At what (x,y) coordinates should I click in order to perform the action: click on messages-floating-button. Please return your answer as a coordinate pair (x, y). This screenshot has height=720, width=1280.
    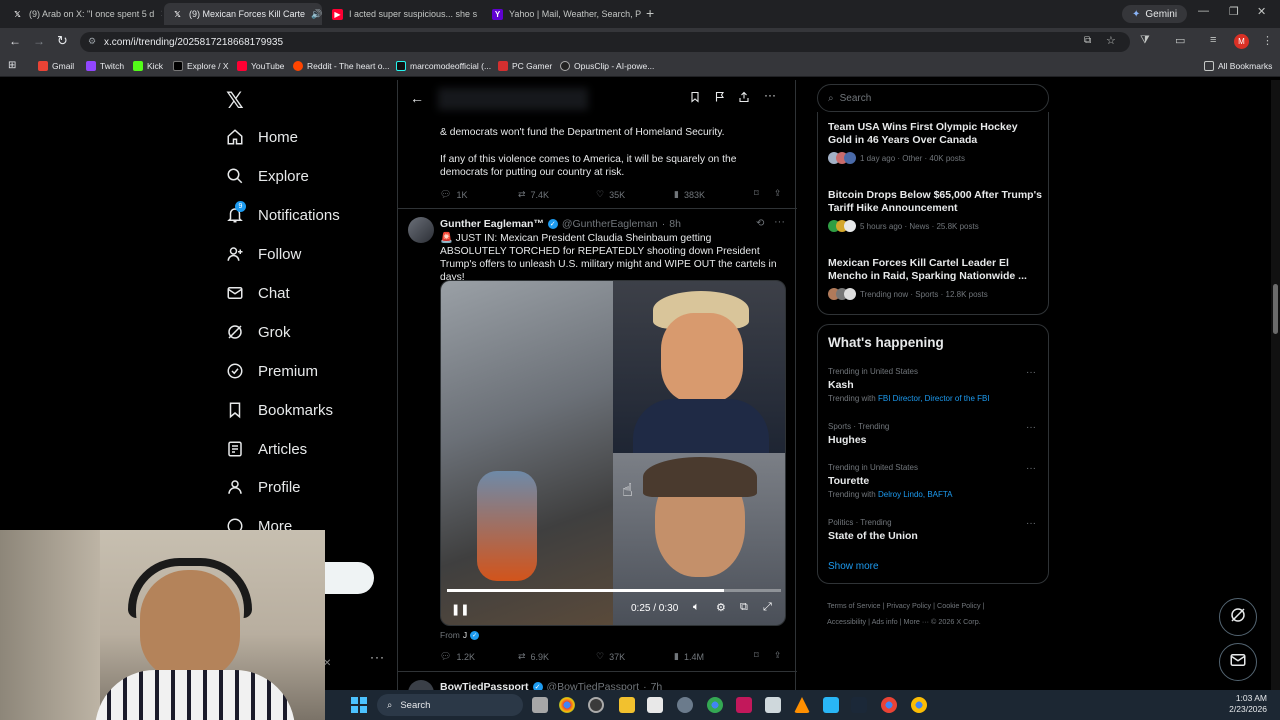
    Looking at the image, I should click on (1238, 662).